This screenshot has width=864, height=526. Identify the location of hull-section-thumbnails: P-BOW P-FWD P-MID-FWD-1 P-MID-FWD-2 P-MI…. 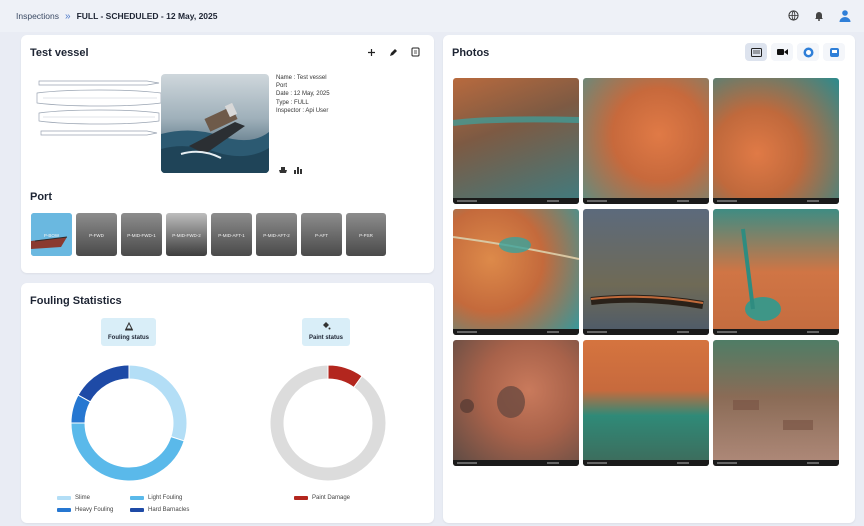
(208, 234).